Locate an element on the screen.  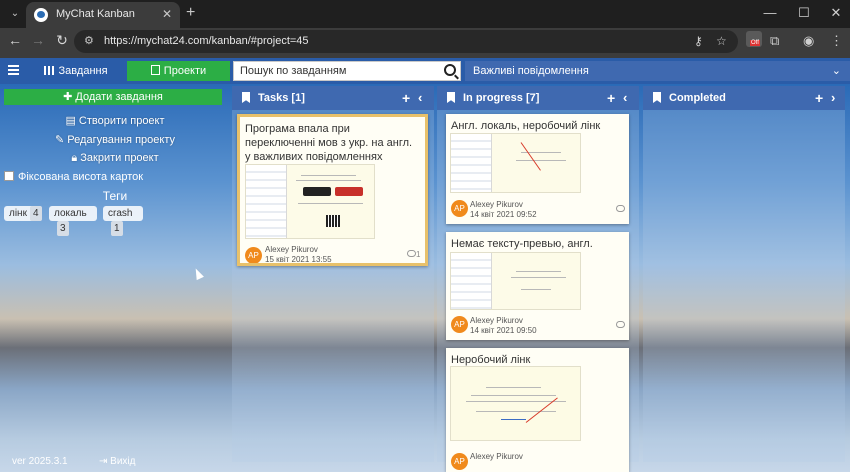
important-messages-dropdown: Важливі повідомлення ⌄ is located at coordinates (657, 71).